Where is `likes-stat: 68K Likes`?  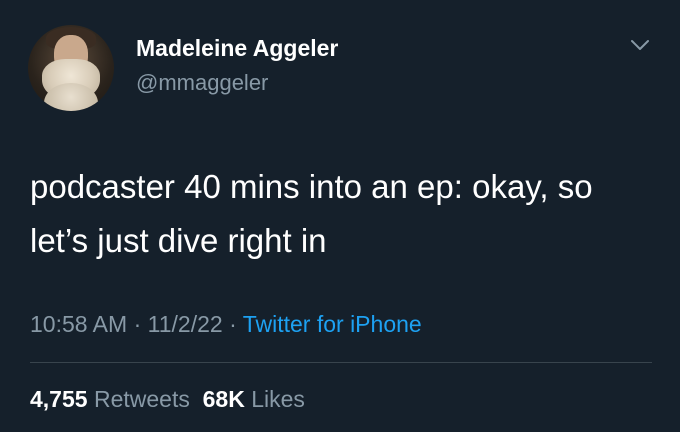 likes-stat: 68K Likes is located at coordinates (254, 399).